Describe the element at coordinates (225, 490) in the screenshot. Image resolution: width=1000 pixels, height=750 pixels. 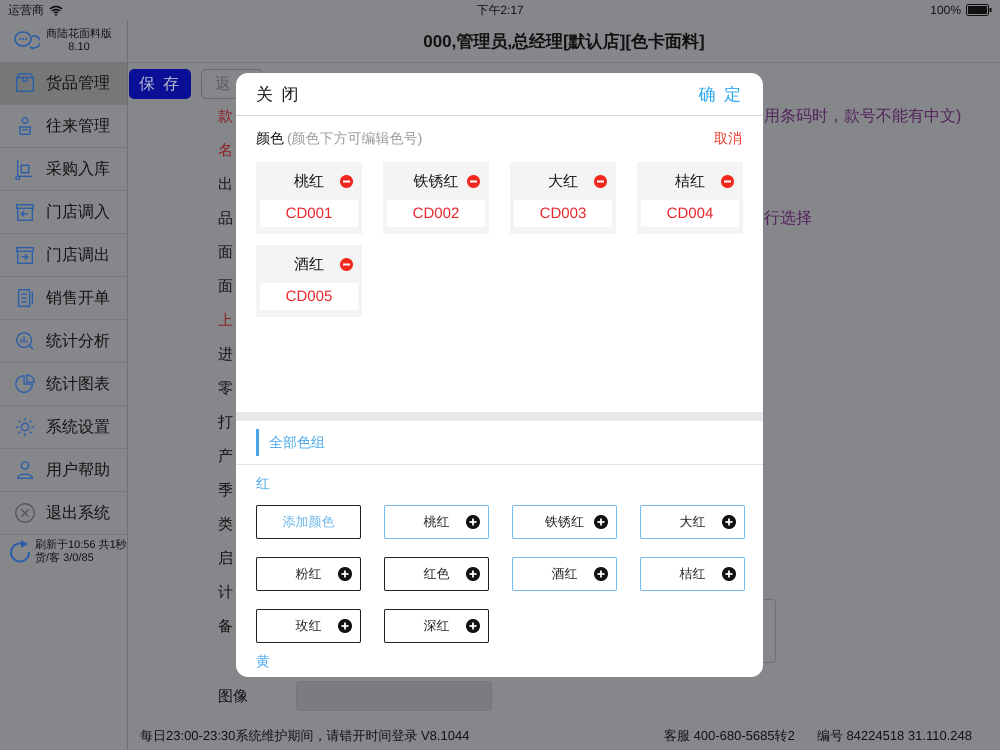
I see `field-label: 季` at that location.